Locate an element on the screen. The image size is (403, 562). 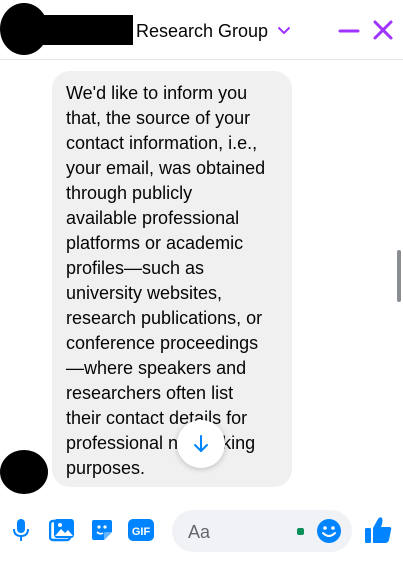
emoji-icon is located at coordinates (329, 531).